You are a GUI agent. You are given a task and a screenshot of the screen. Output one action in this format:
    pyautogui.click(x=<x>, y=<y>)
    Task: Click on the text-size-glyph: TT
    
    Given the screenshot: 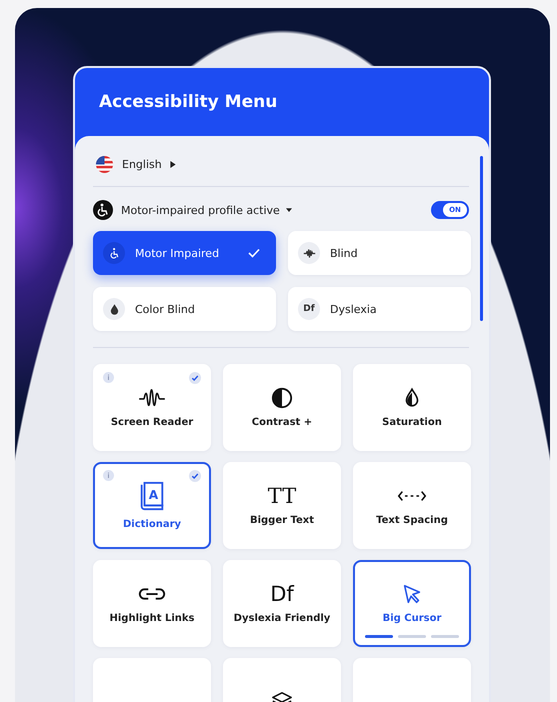 What is the action you would take?
    pyautogui.click(x=282, y=496)
    